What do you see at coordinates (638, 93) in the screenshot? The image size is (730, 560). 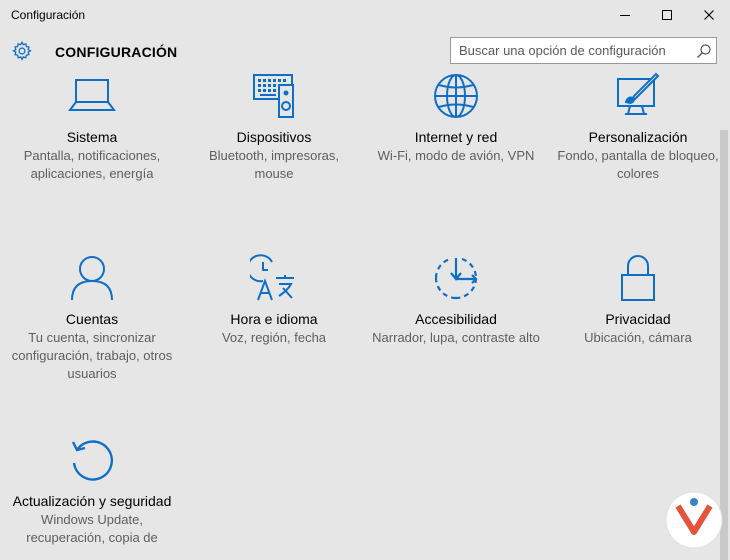 I see `personalization-icon` at bounding box center [638, 93].